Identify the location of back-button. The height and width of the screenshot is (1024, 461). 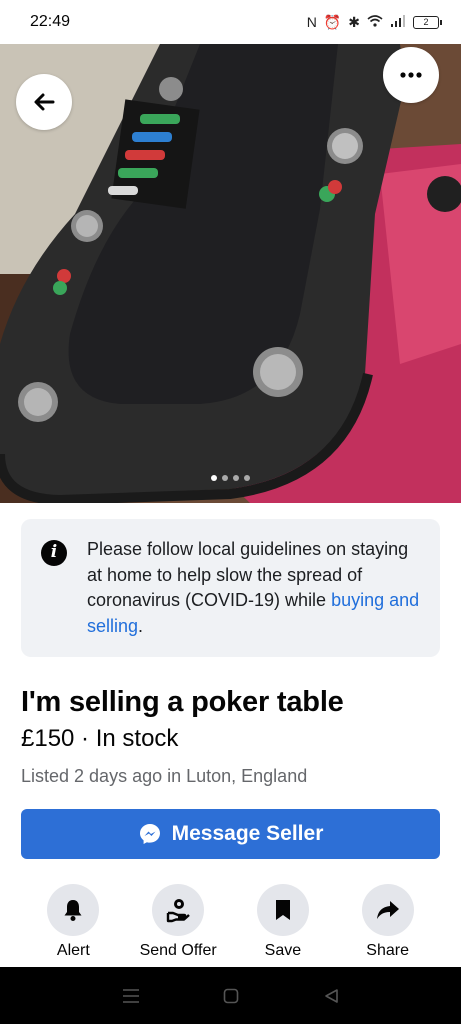
(44, 102).